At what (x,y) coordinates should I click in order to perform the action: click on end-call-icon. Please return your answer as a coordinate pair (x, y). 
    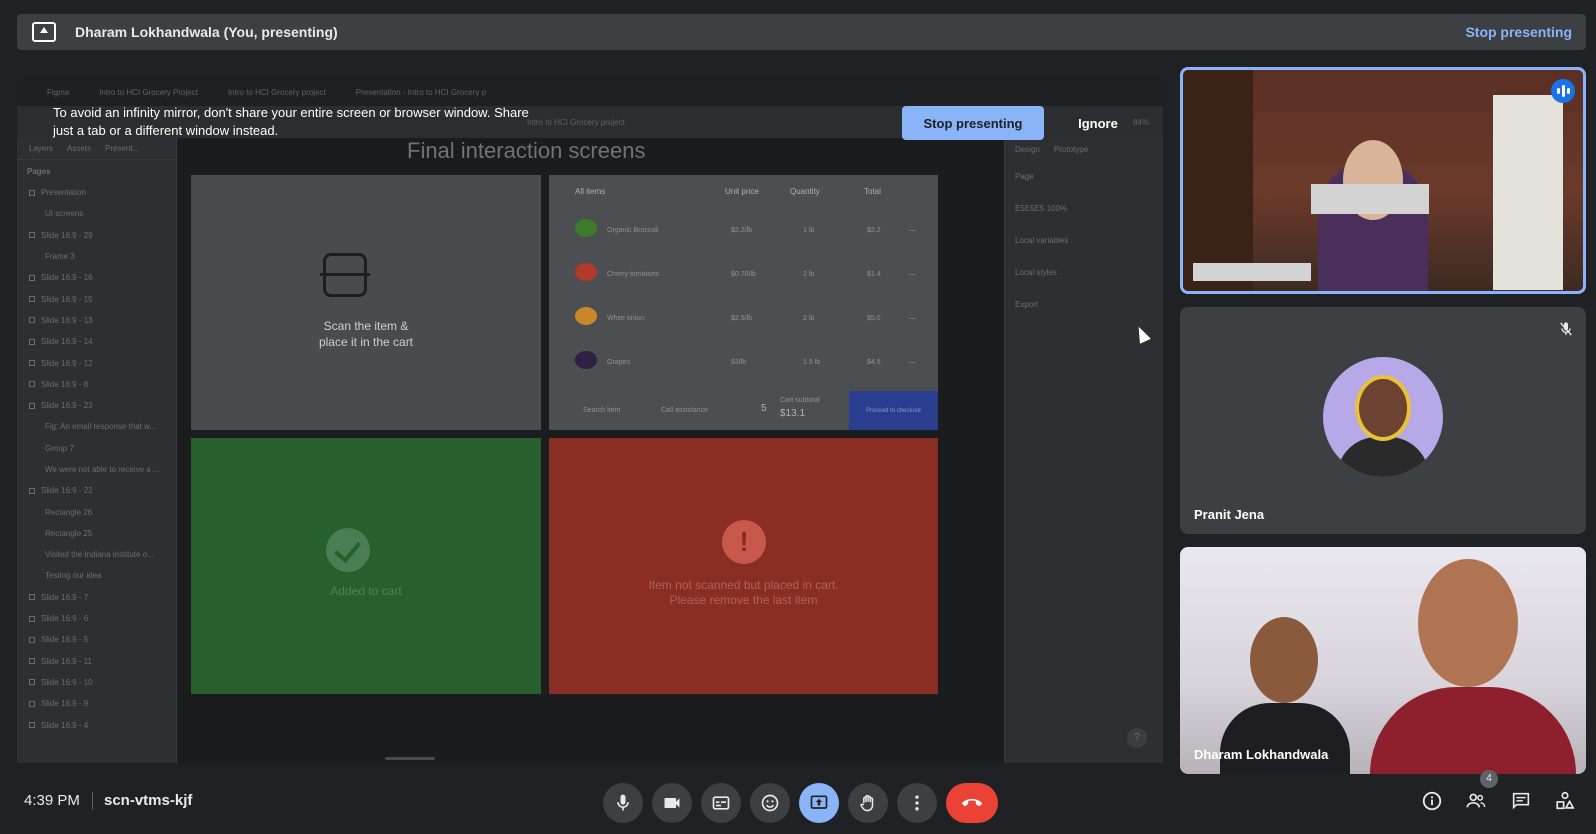
    Looking at the image, I should click on (972, 802).